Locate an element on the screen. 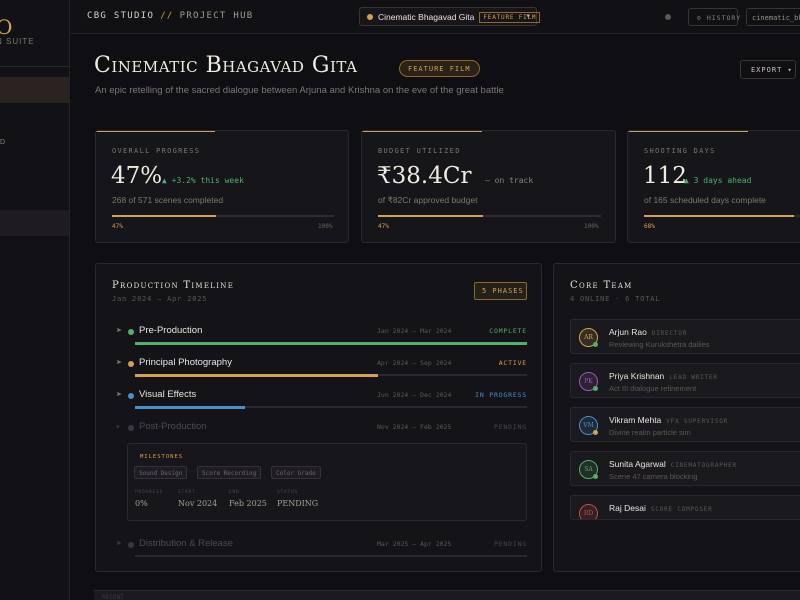  phase-name: Principal Photography is located at coordinates (185, 362).